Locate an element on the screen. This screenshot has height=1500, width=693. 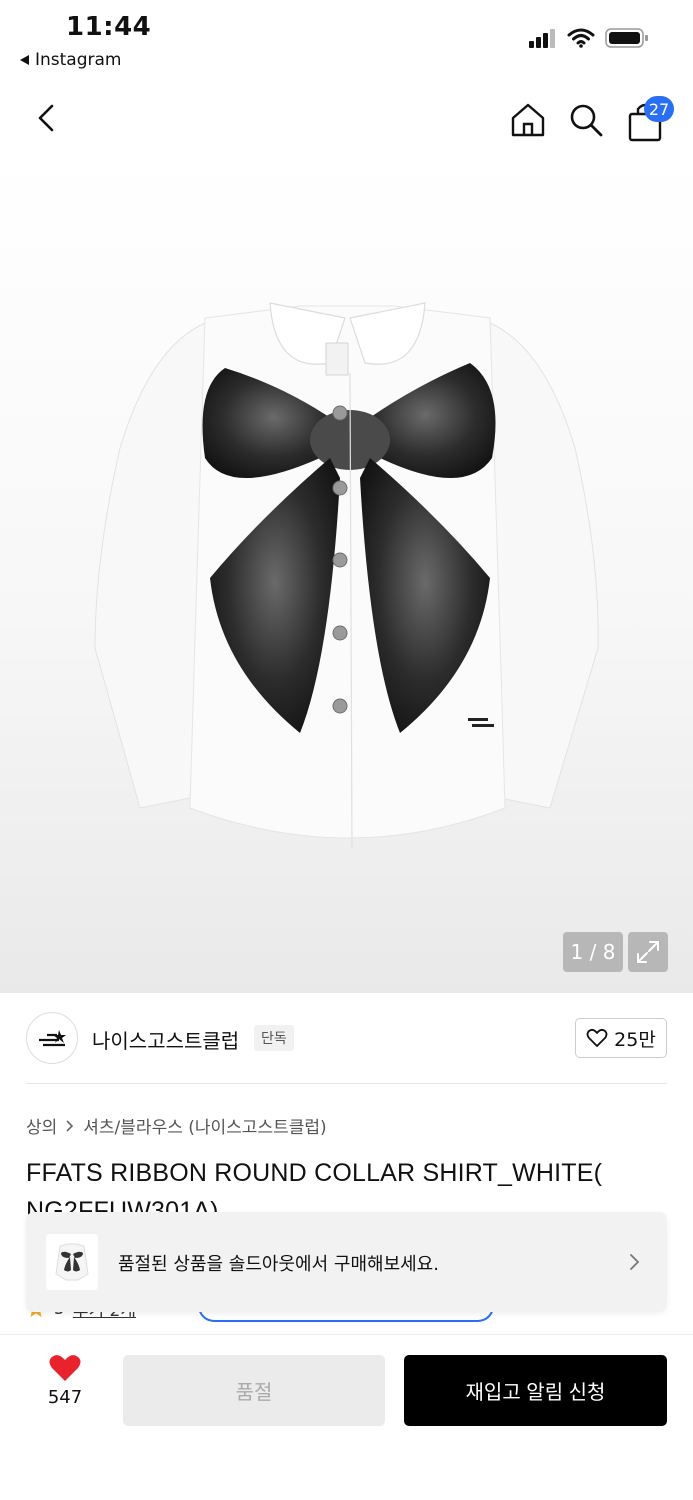
breadcrumb-category: 상의 is located at coordinates (41, 1125).